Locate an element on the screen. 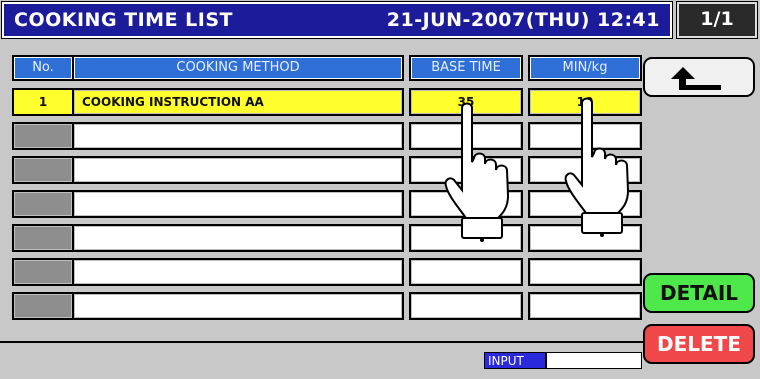  page-indicator: 1/1 is located at coordinates (717, 20).